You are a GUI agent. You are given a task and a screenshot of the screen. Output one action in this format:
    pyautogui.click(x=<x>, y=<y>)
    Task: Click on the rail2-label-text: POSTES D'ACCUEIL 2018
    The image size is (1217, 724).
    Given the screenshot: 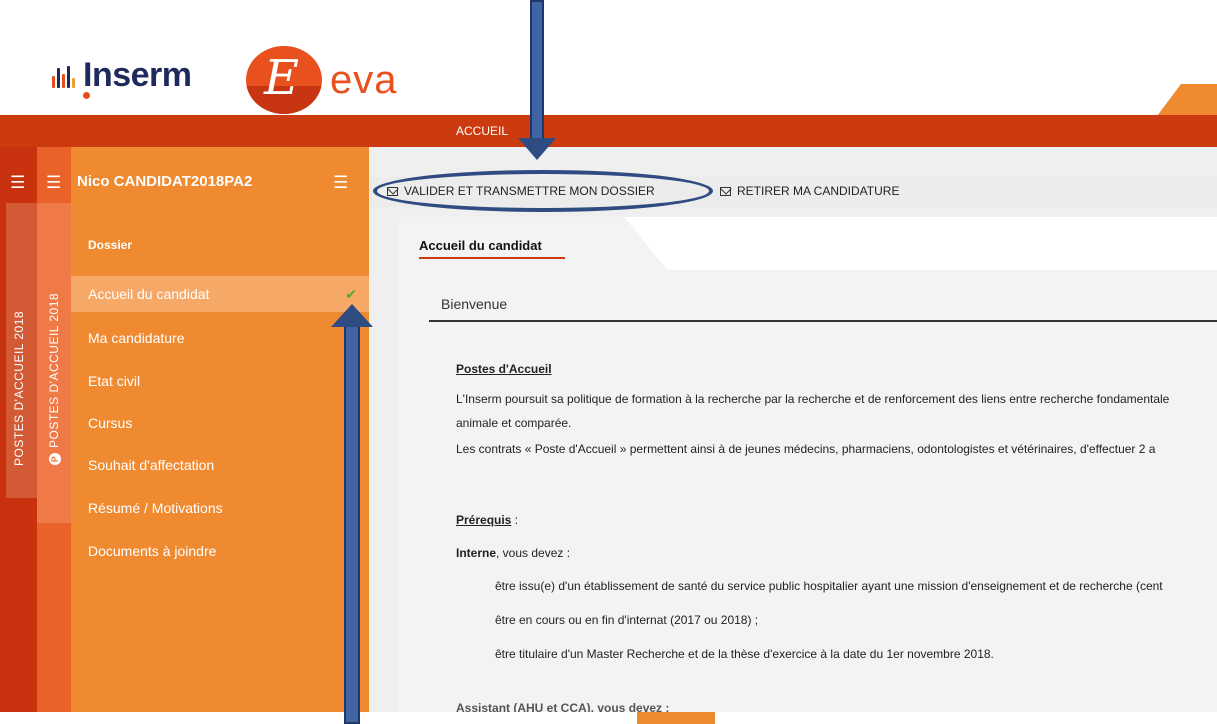 What is the action you would take?
    pyautogui.click(x=54, y=370)
    